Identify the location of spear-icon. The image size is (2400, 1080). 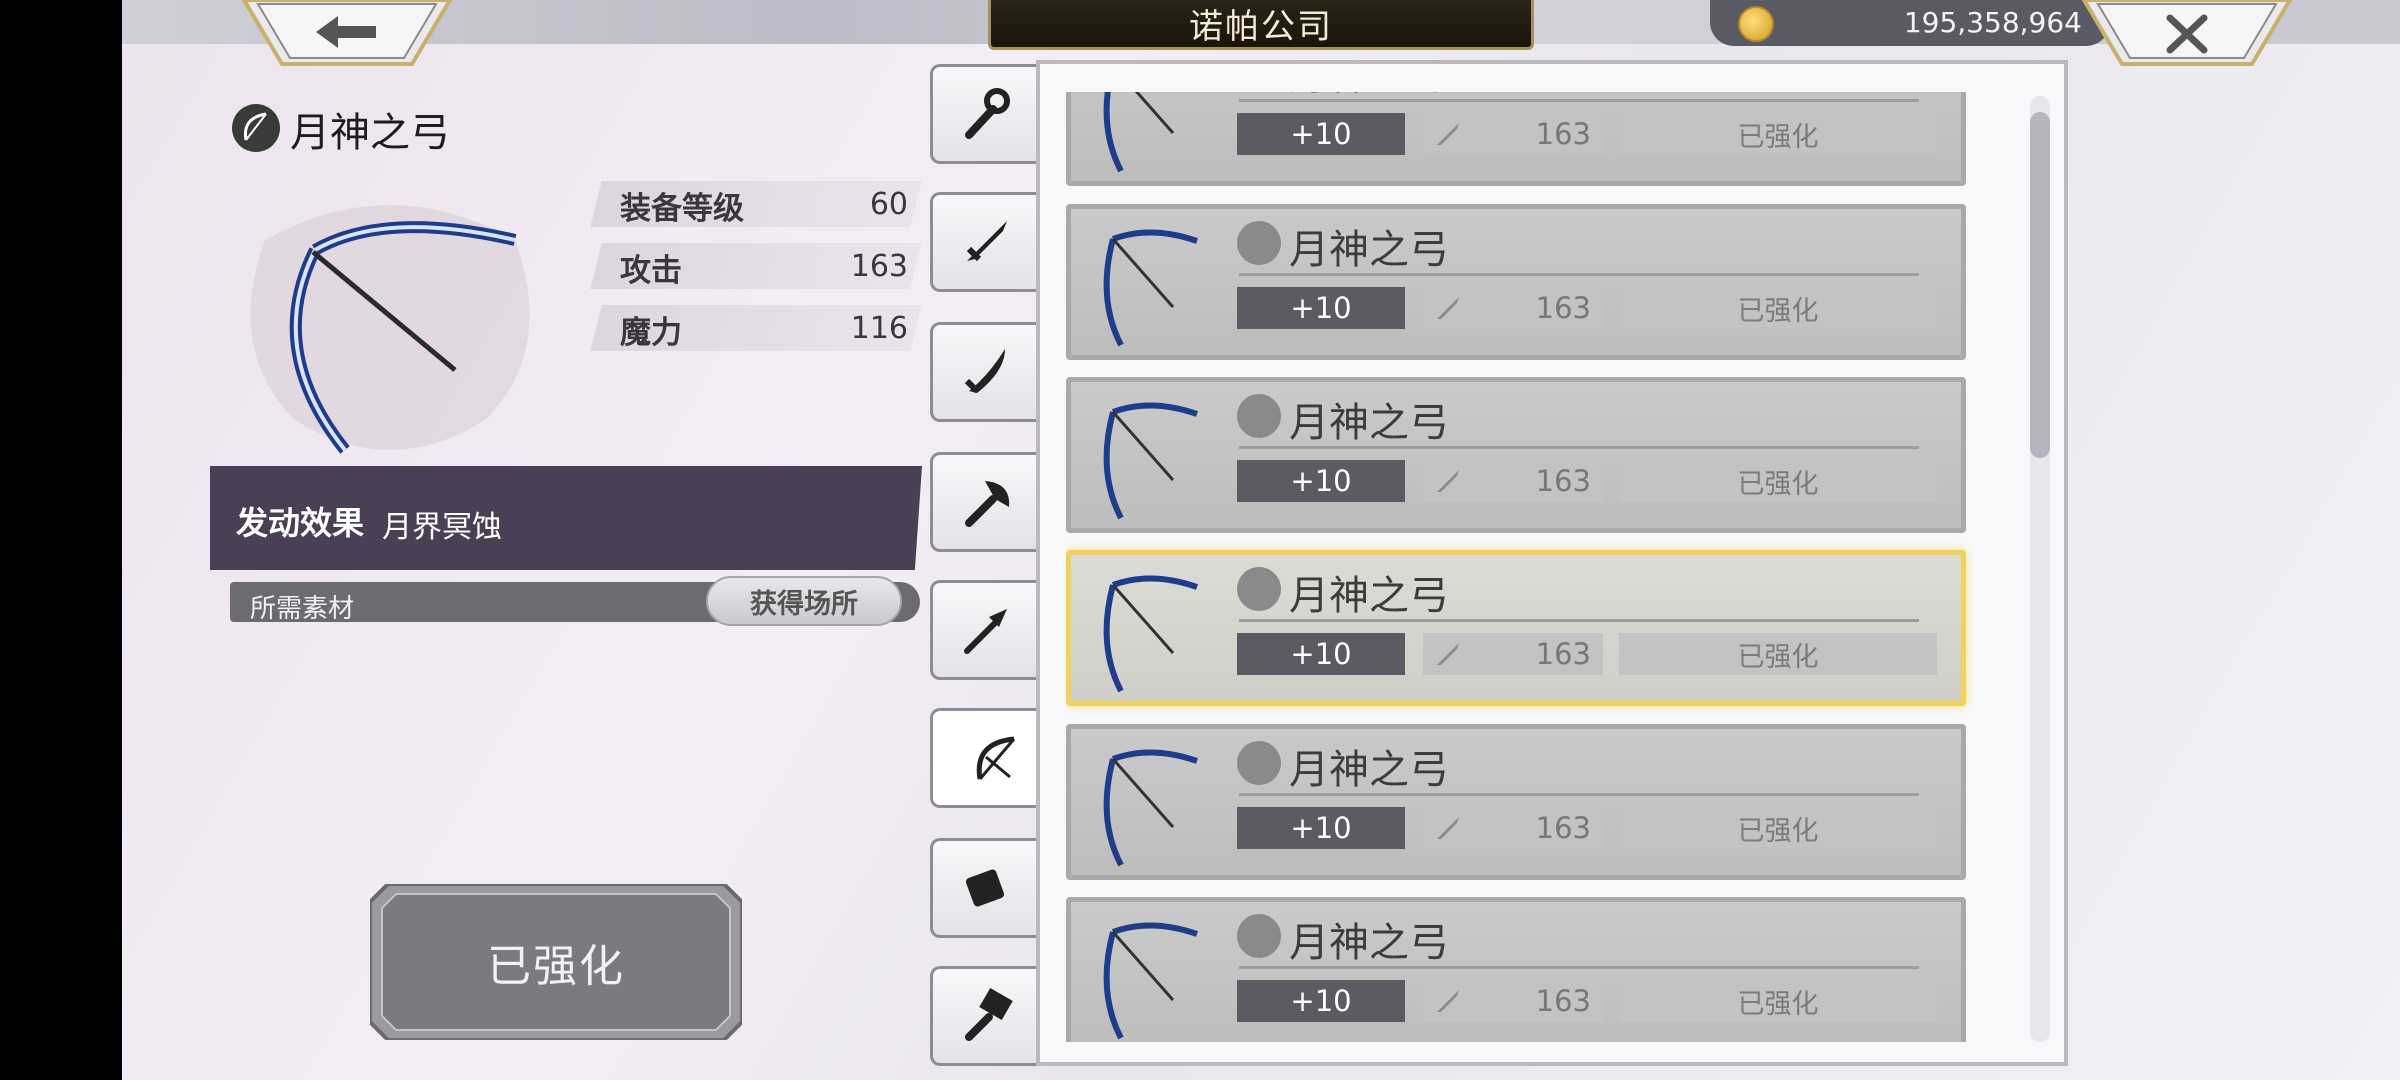
(985, 631).